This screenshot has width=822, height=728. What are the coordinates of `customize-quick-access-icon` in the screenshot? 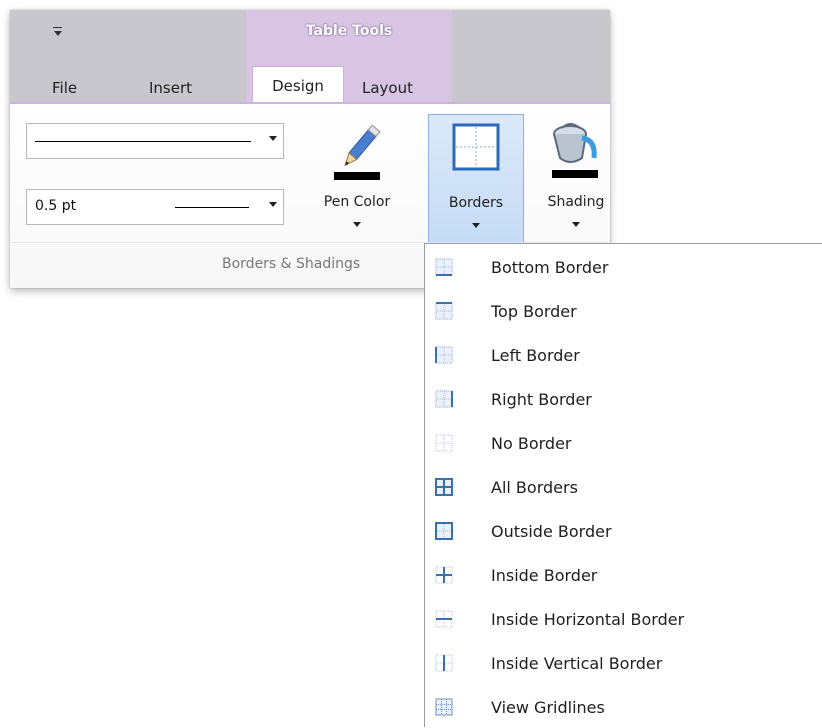 It's located at (58, 33).